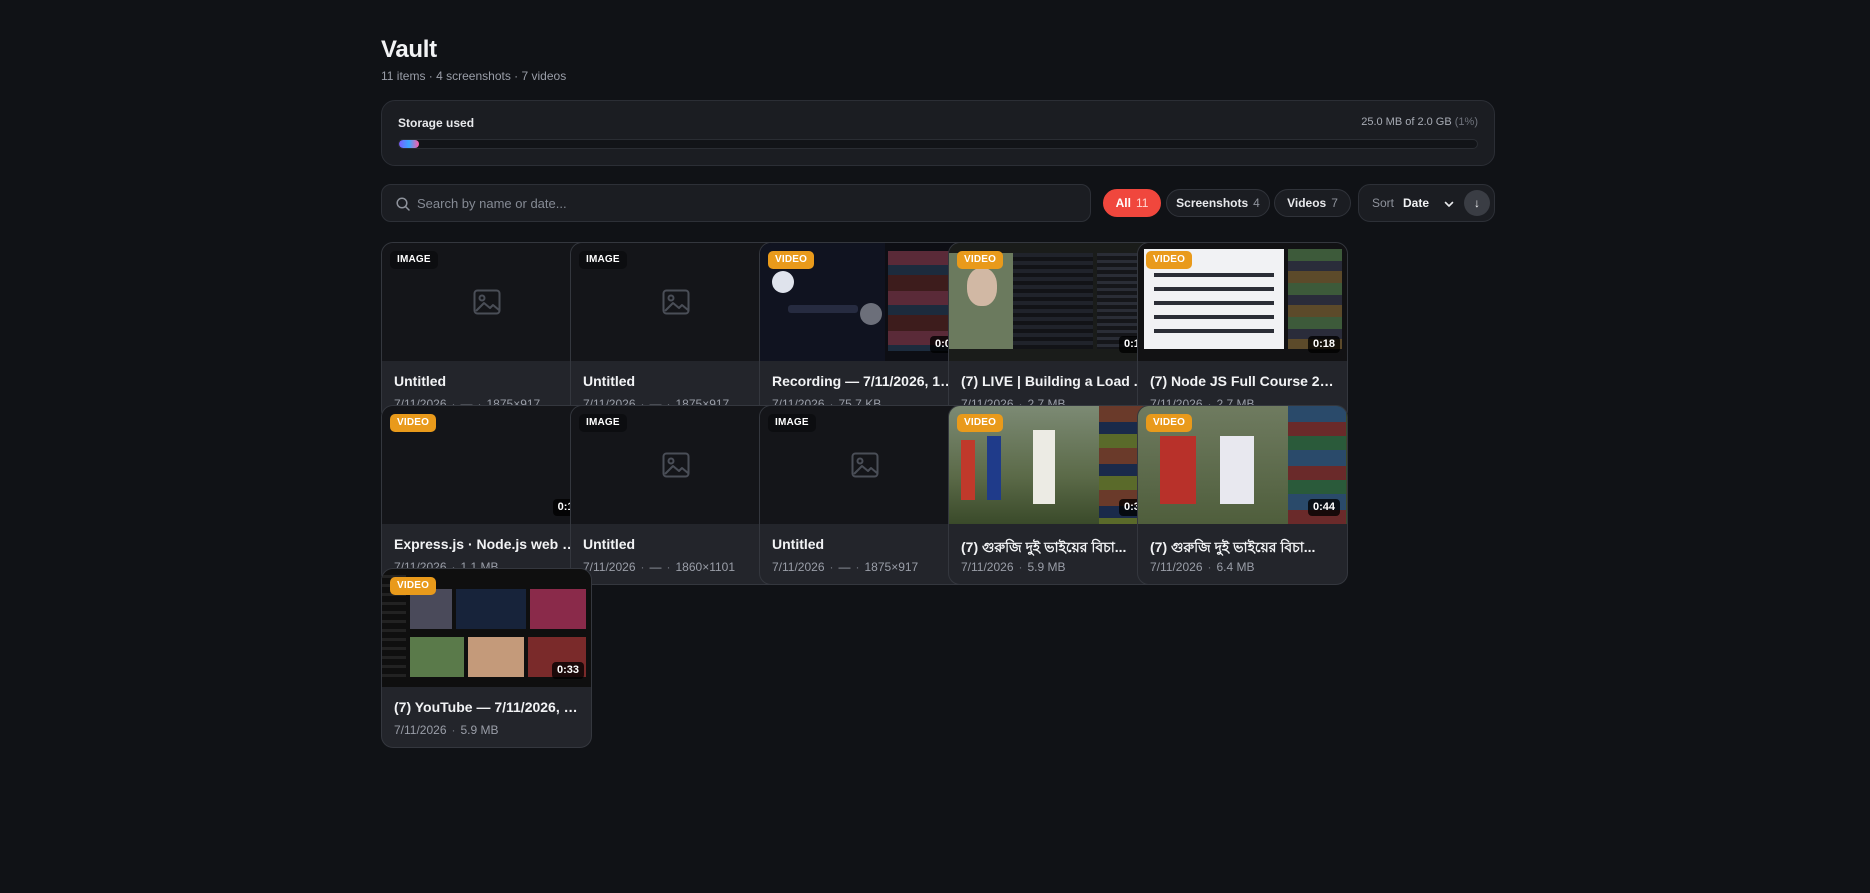 The height and width of the screenshot is (893, 1870). I want to click on search-icon, so click(403, 204).